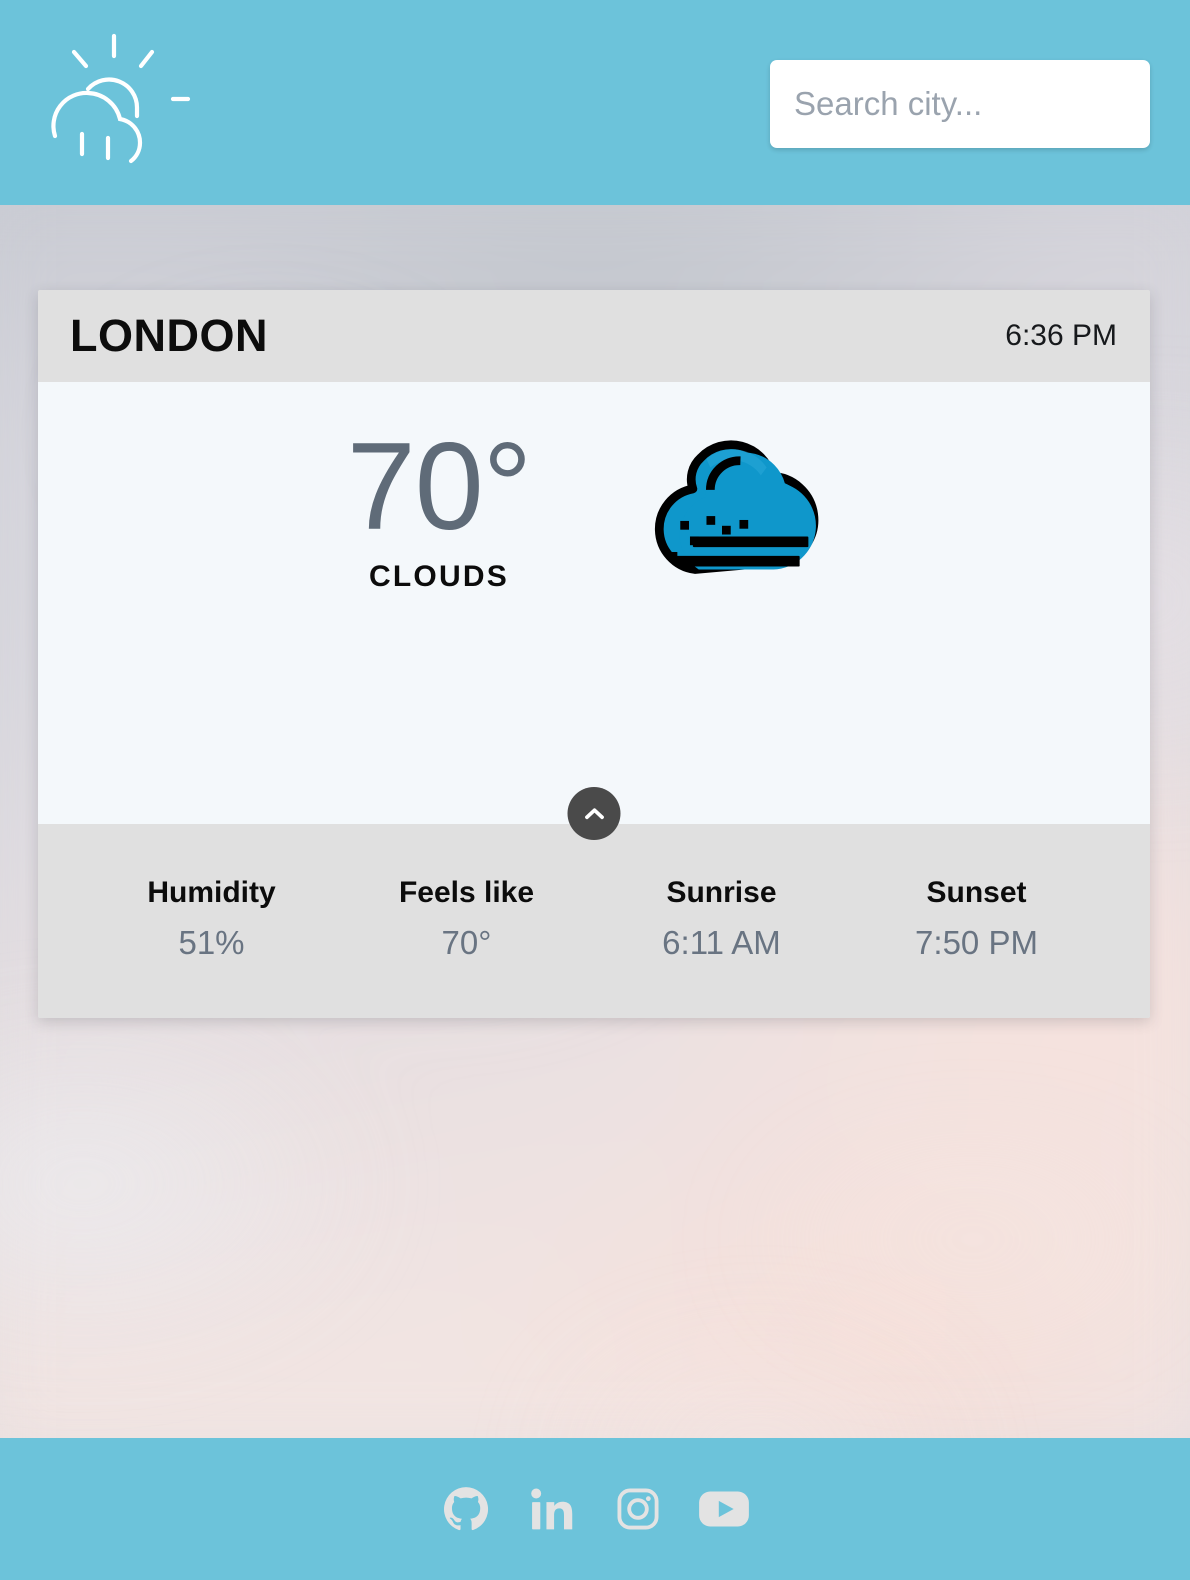 This screenshot has height=1580, width=1190. I want to click on chevron-up-icon, so click(594, 813).